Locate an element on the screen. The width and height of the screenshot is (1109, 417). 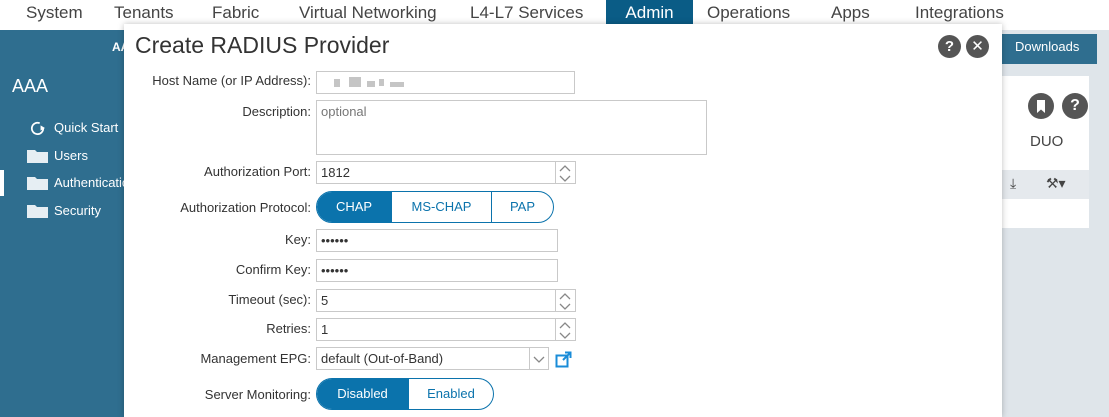
sidebar-item-authentication: Authenticatic is located at coordinates (64, 183).